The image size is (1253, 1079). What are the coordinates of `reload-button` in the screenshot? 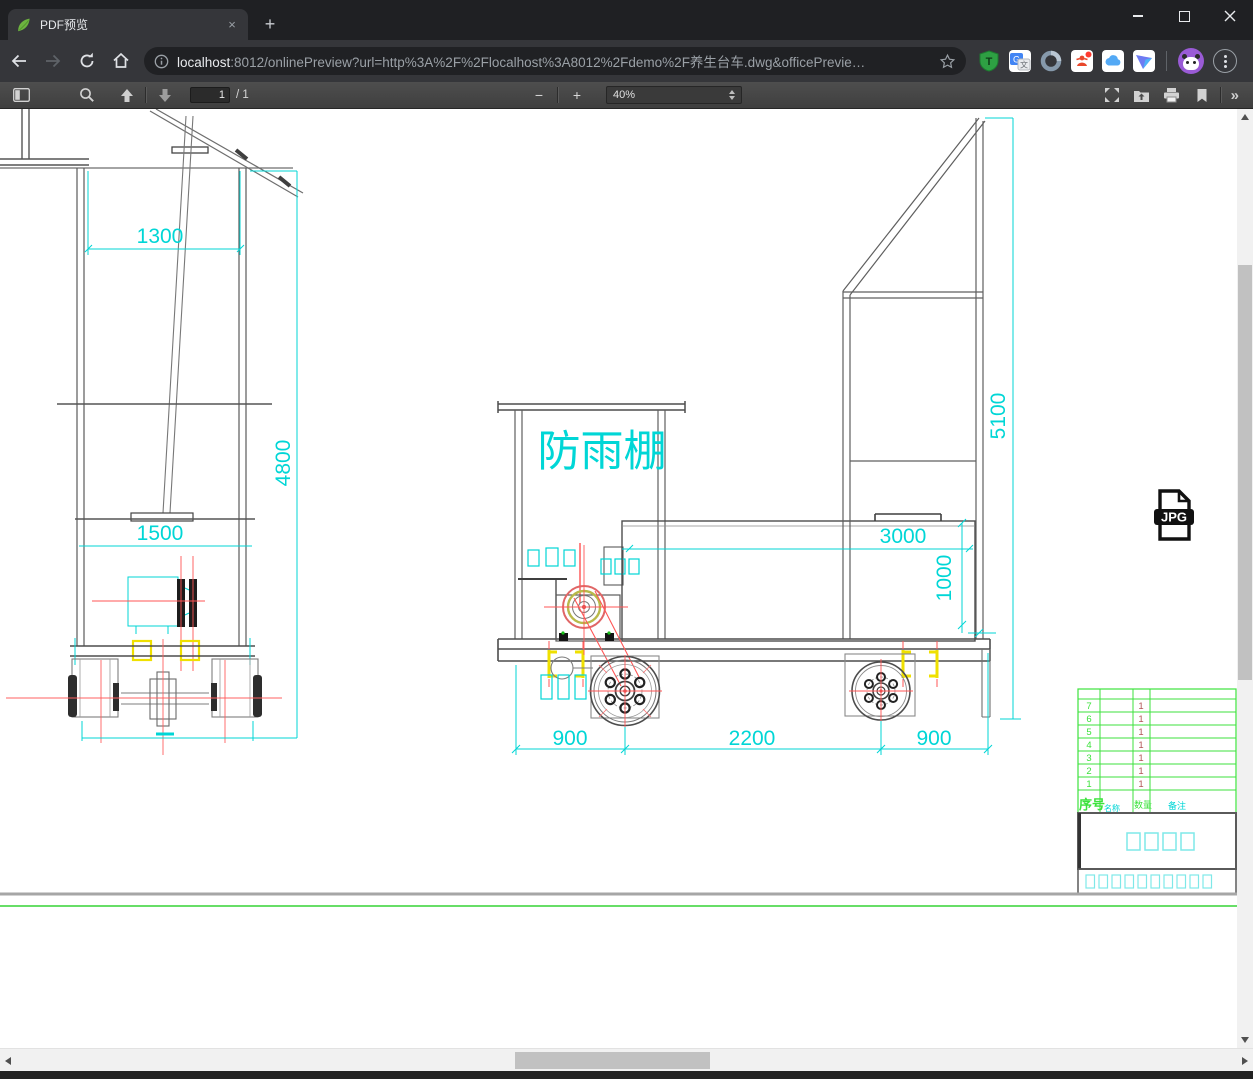 It's located at (87, 61).